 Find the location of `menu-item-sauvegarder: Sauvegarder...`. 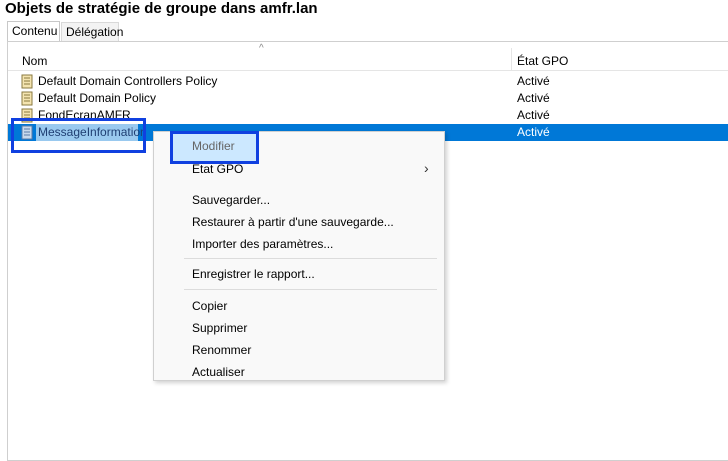

menu-item-sauvegarder: Sauvegarder... is located at coordinates (231, 200).